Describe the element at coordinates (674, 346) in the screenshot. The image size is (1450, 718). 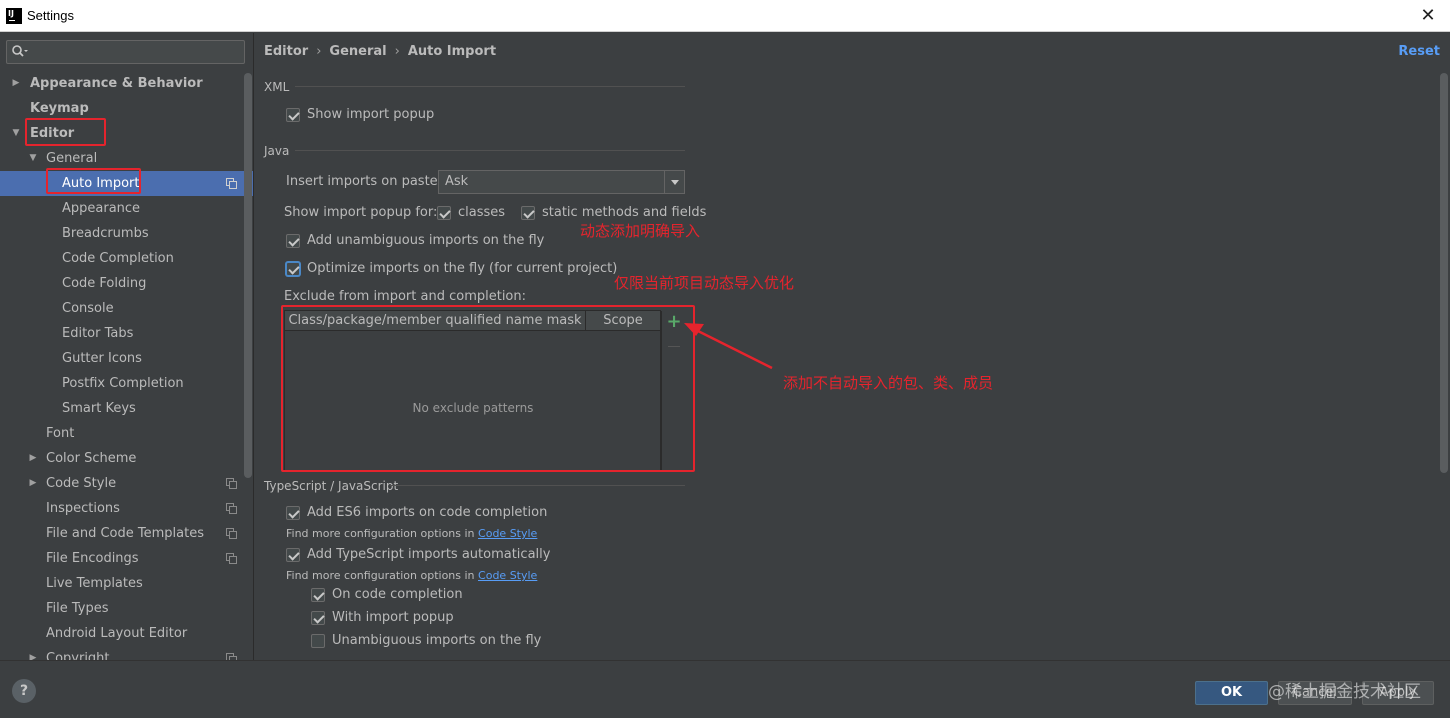
I see `remove-pattern-minus-icon` at that location.